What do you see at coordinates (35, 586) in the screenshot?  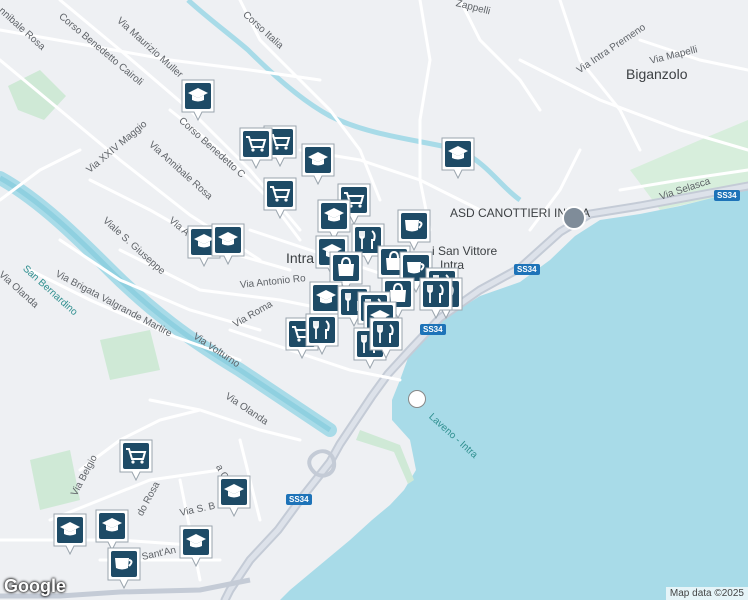 I see `google-logo: Google` at bounding box center [35, 586].